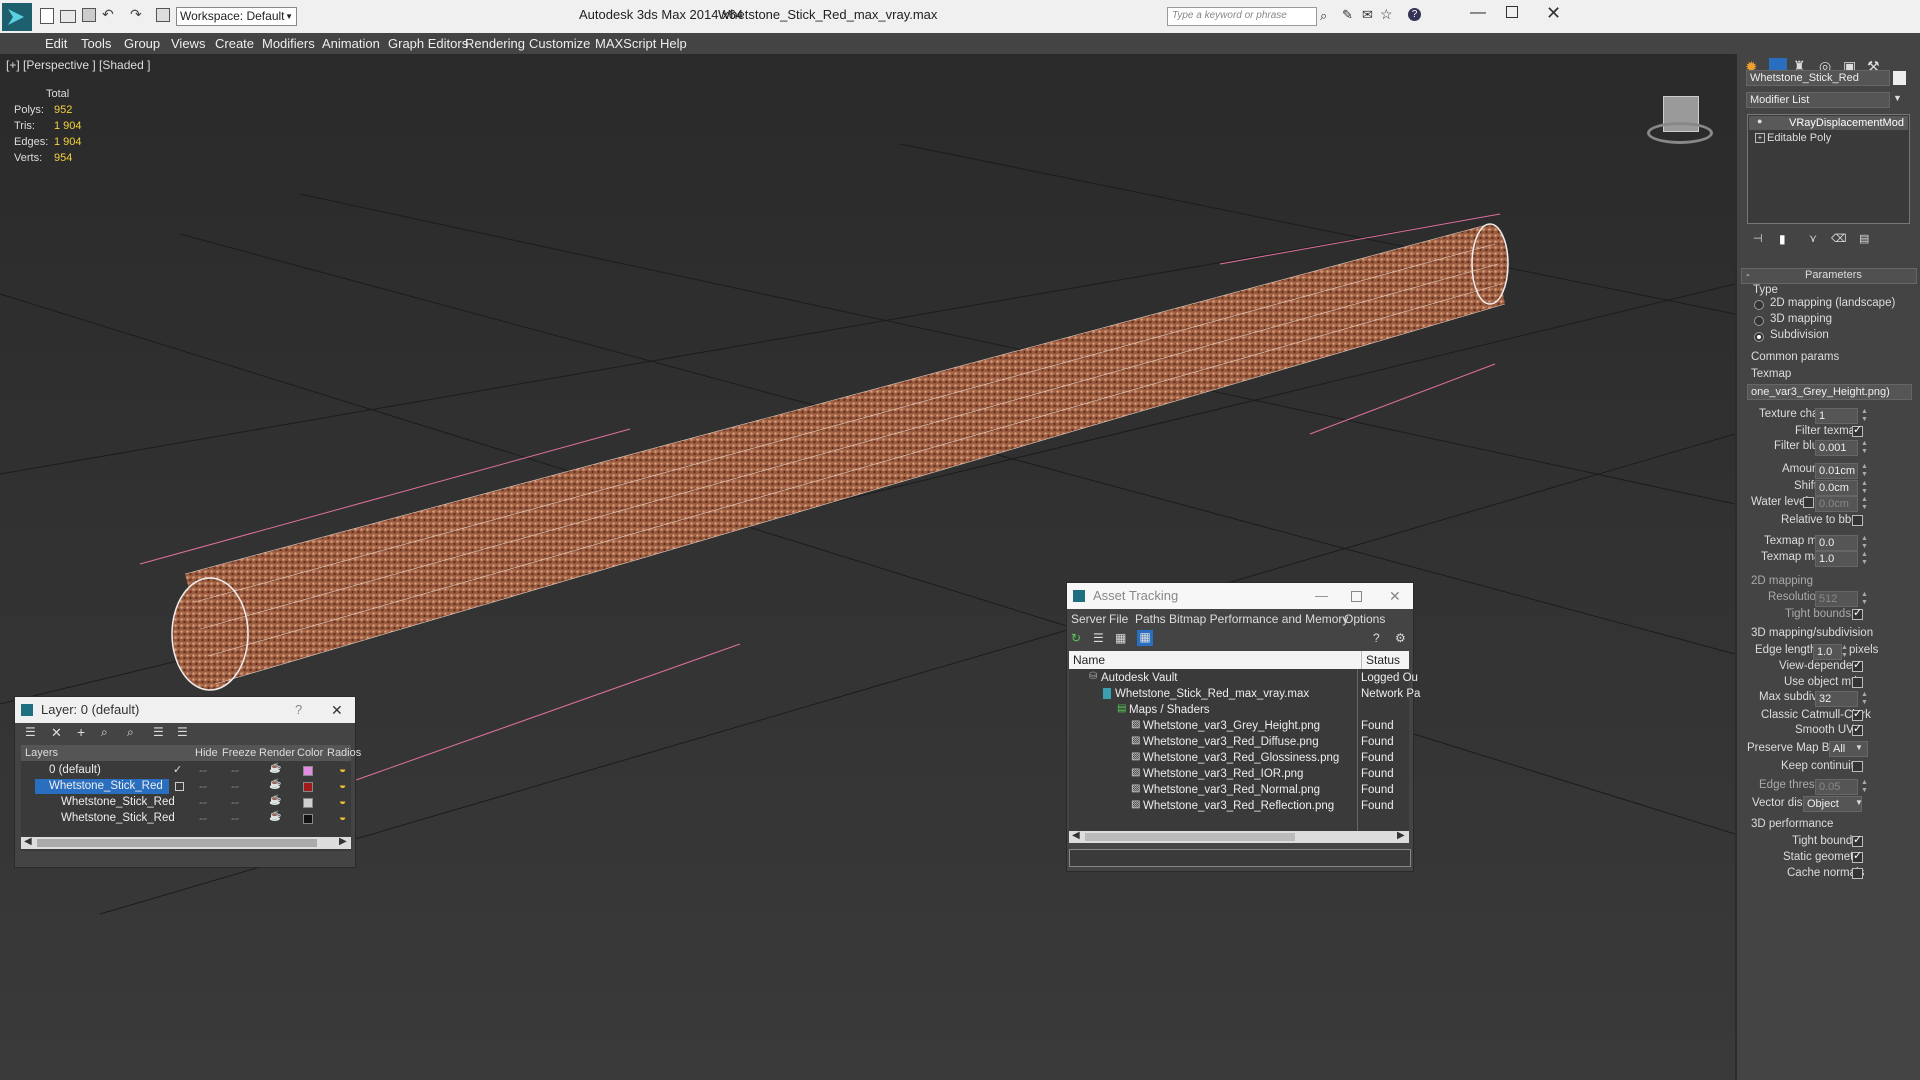  I want to click on col-freeze: Freeze, so click(239, 753).